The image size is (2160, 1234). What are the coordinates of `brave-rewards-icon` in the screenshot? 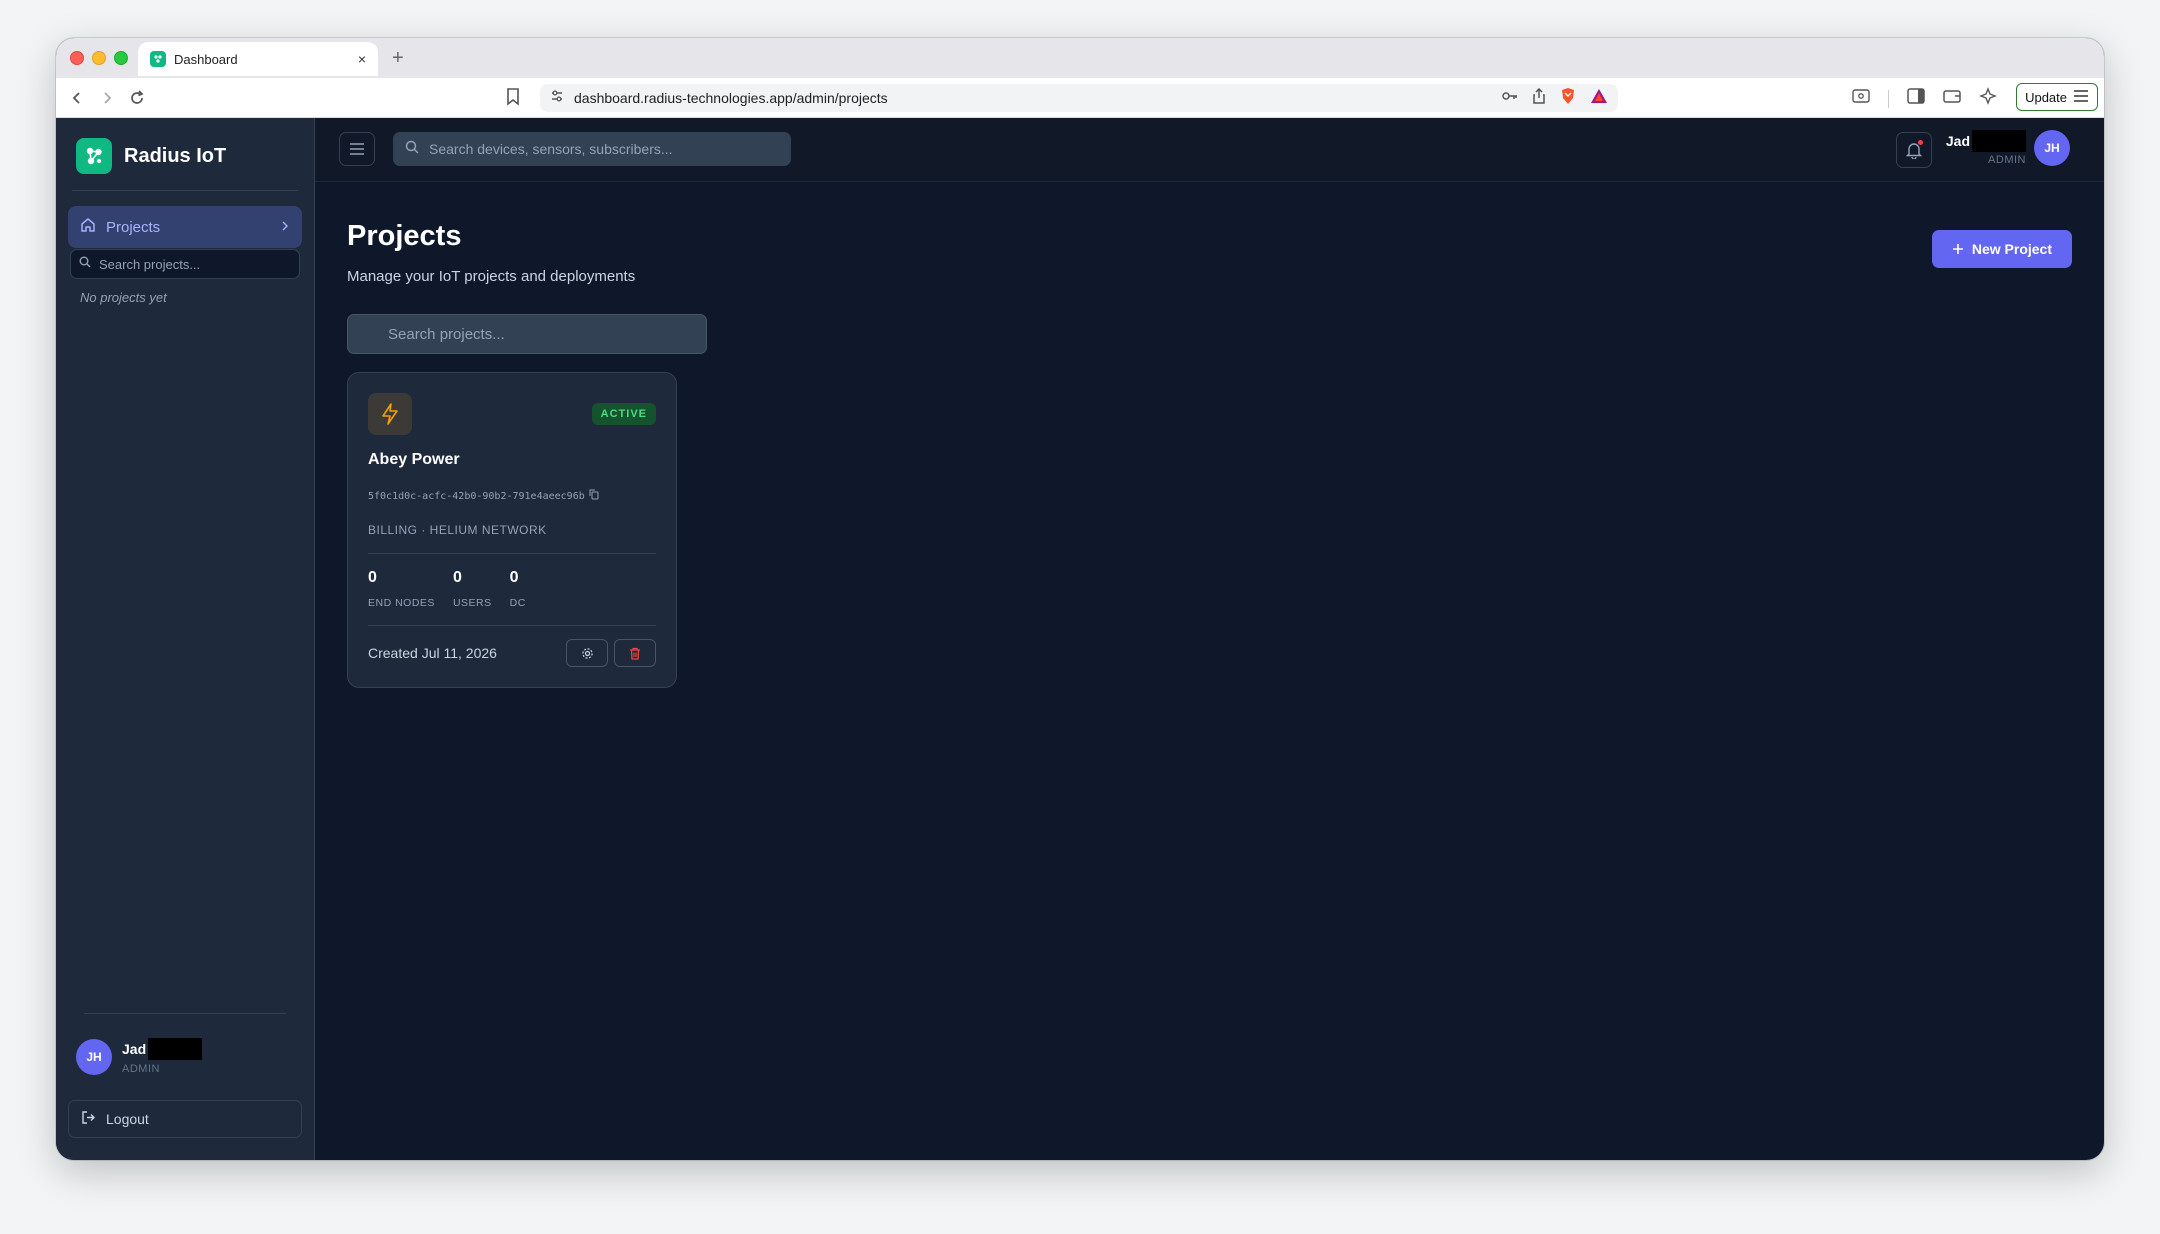 It's located at (1599, 98).